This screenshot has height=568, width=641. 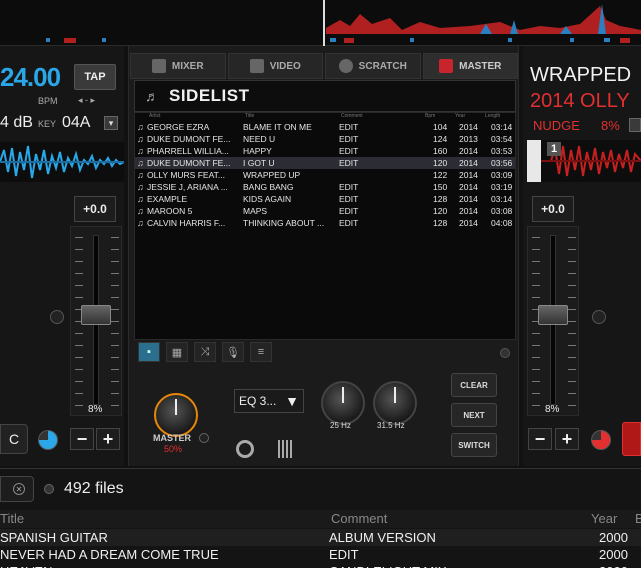 I want to click on record-icon, so click(x=245, y=449).